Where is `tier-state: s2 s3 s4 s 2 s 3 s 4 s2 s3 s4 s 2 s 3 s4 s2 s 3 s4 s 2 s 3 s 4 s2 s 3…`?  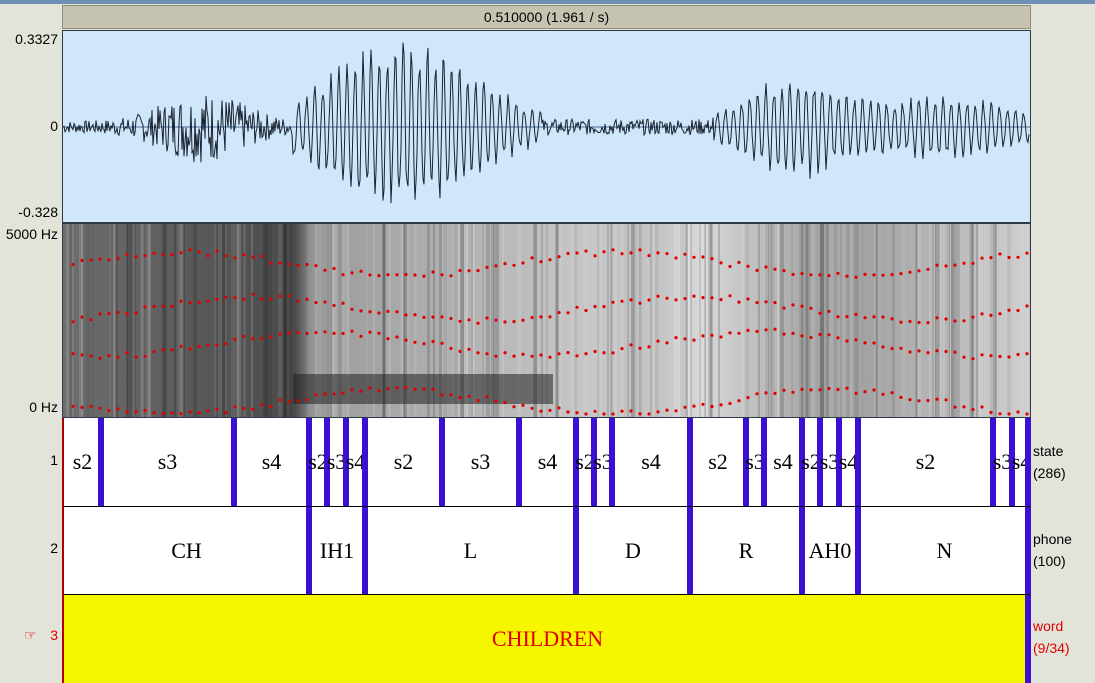 tier-state: s2 s3 s4 s 2 s 3 s 4 s2 s3 s4 s 2 s 3 s4 s2 s 3 s4 s 2 s 3 s 4 s2 s 3… is located at coordinates (546, 462).